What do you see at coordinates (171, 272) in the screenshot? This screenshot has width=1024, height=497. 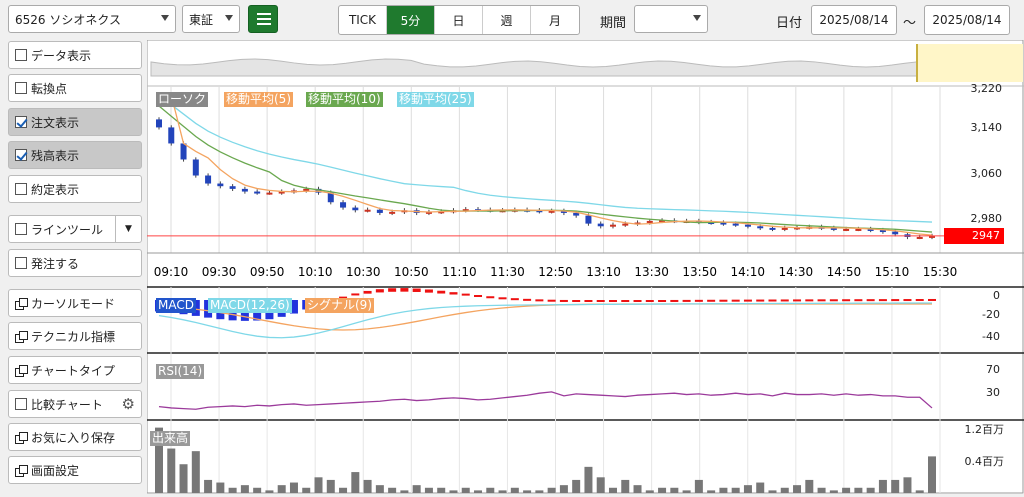 I see `time-label: 09:10` at bounding box center [171, 272].